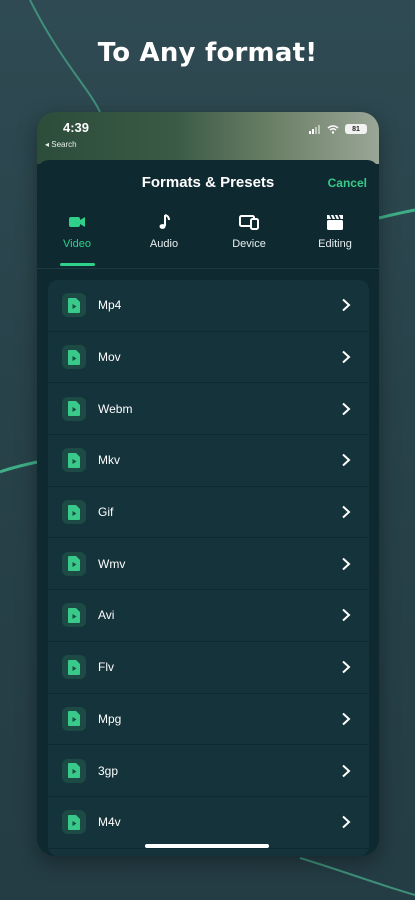  What do you see at coordinates (76, 127) in the screenshot?
I see `status-time: 4:39` at bounding box center [76, 127].